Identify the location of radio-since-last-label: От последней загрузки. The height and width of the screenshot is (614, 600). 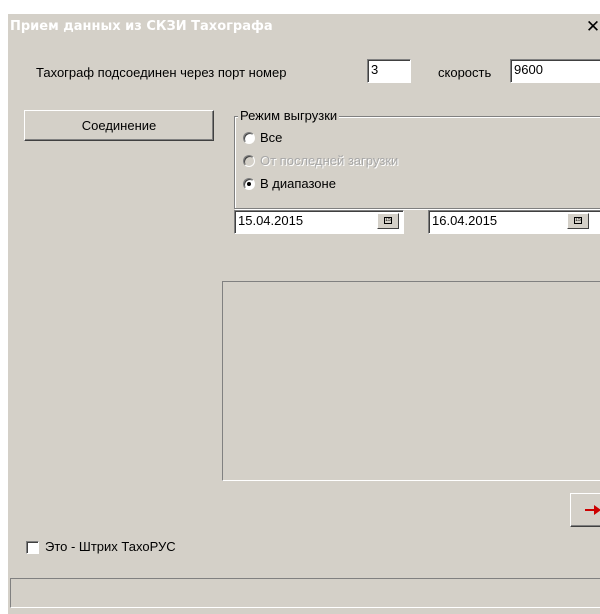
(329, 160).